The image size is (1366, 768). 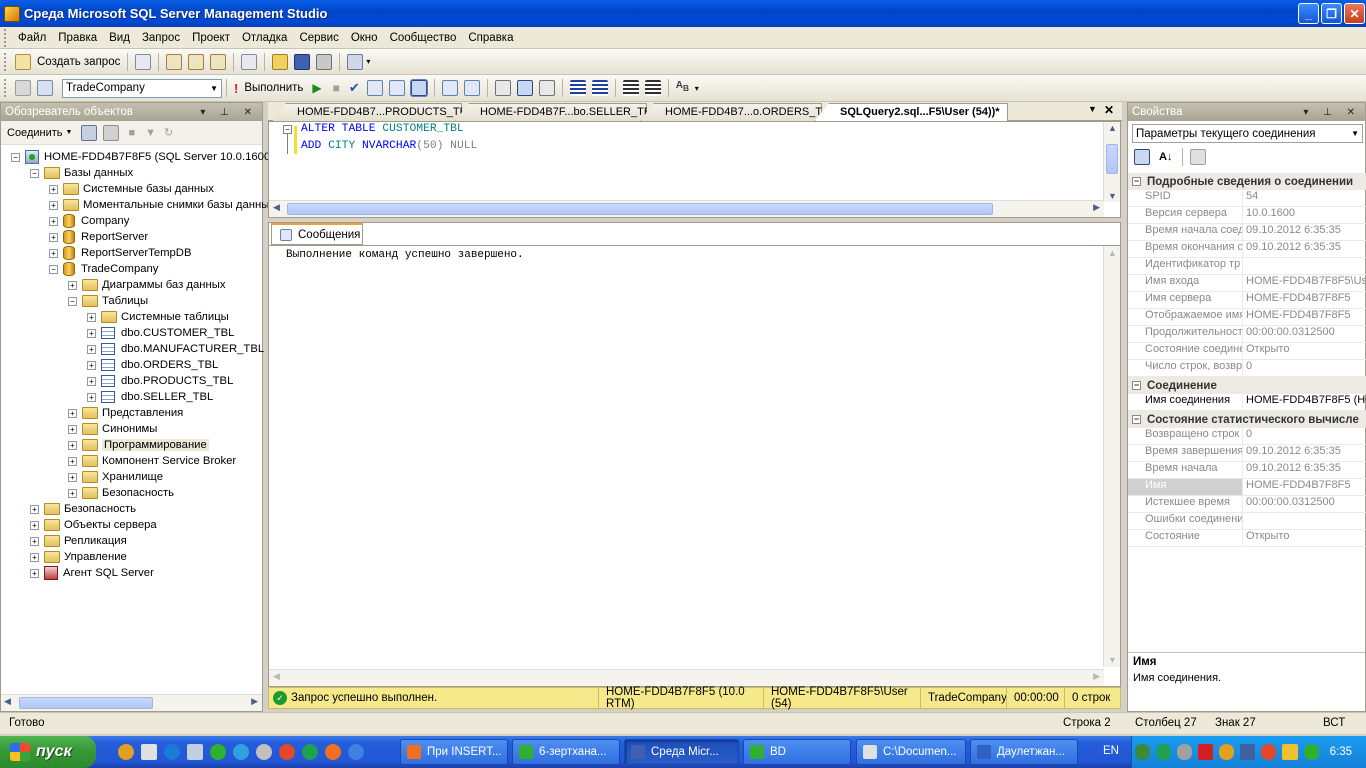 I want to click on property-pages-icon, so click(x=1198, y=157).